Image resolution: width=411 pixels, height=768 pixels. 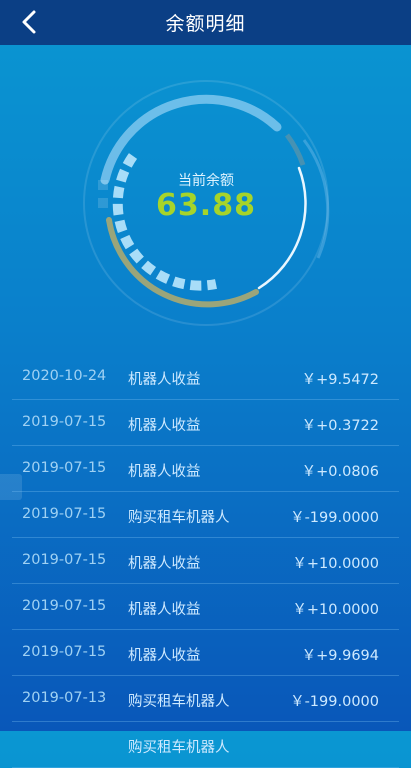 What do you see at coordinates (206, 205) in the screenshot?
I see `balance-value: 63.88` at bounding box center [206, 205].